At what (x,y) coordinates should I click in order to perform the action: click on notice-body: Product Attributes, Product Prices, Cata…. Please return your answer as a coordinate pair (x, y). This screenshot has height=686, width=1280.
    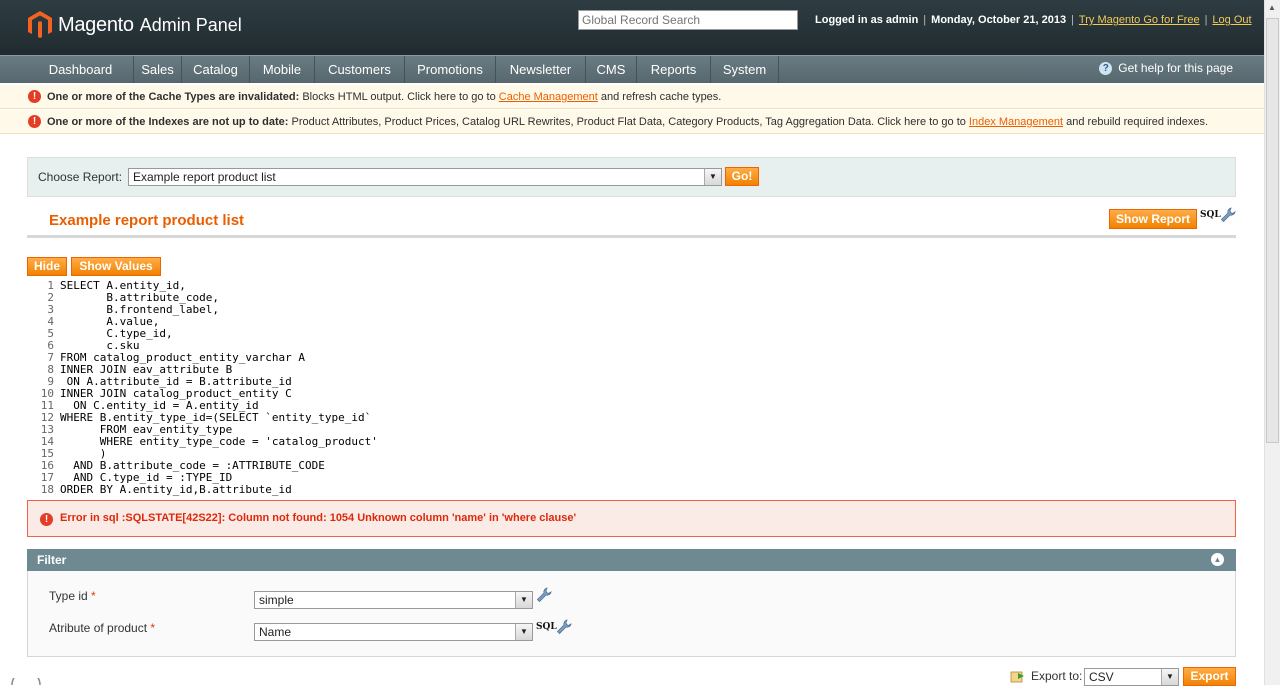
    Looking at the image, I should click on (628, 122).